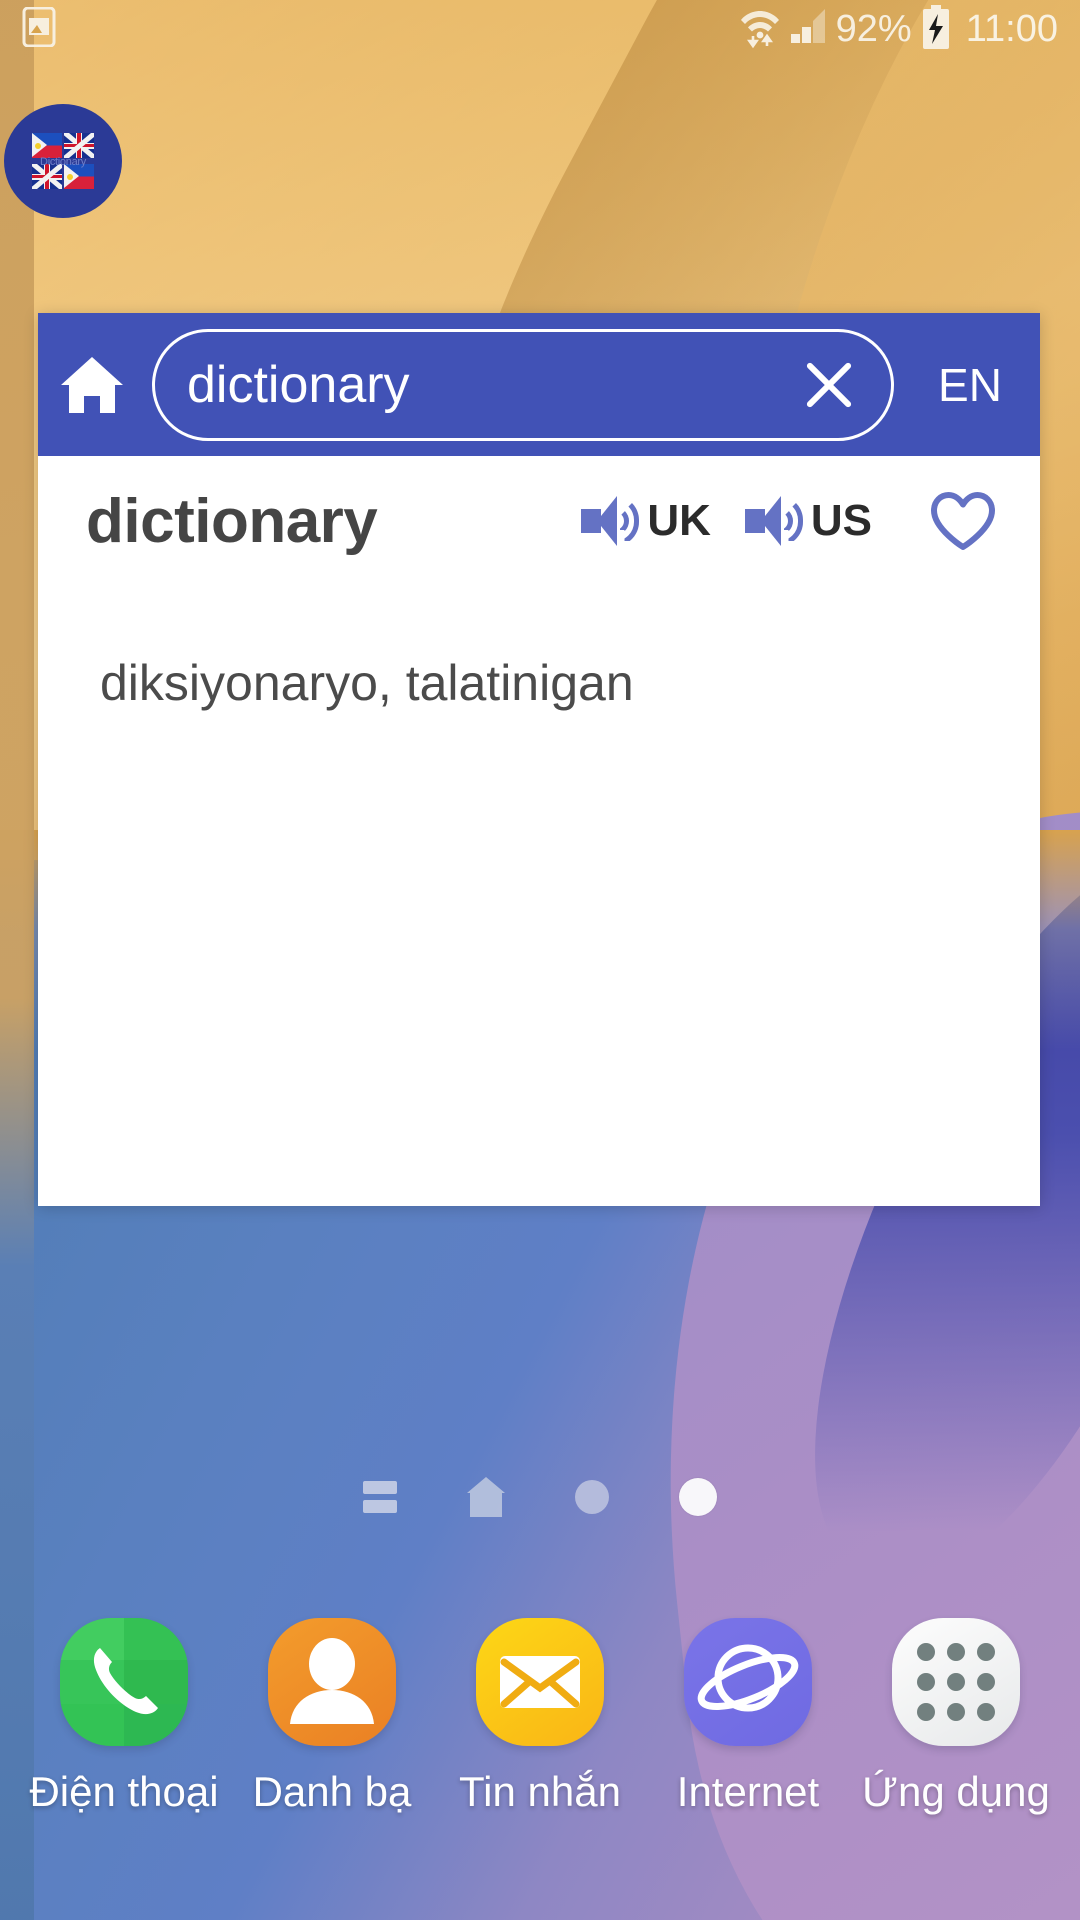 This screenshot has height=1920, width=1080. Describe the element at coordinates (936, 29) in the screenshot. I see `battery-charging-icon` at that location.